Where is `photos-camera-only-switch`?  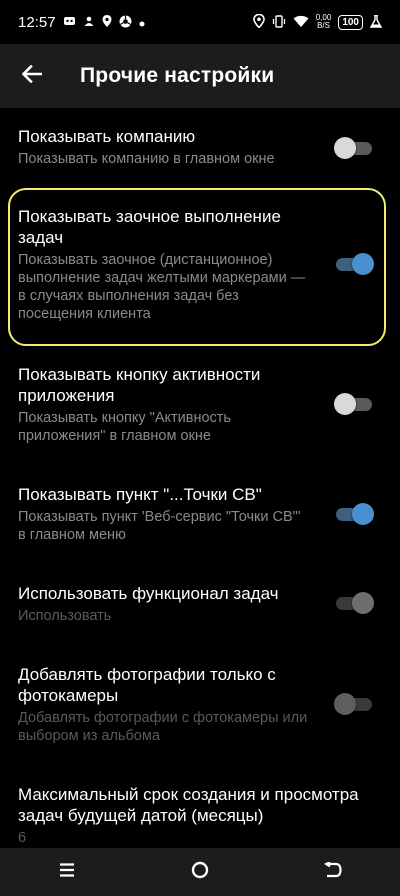
photos-camera-only-switch is located at coordinates (353, 704).